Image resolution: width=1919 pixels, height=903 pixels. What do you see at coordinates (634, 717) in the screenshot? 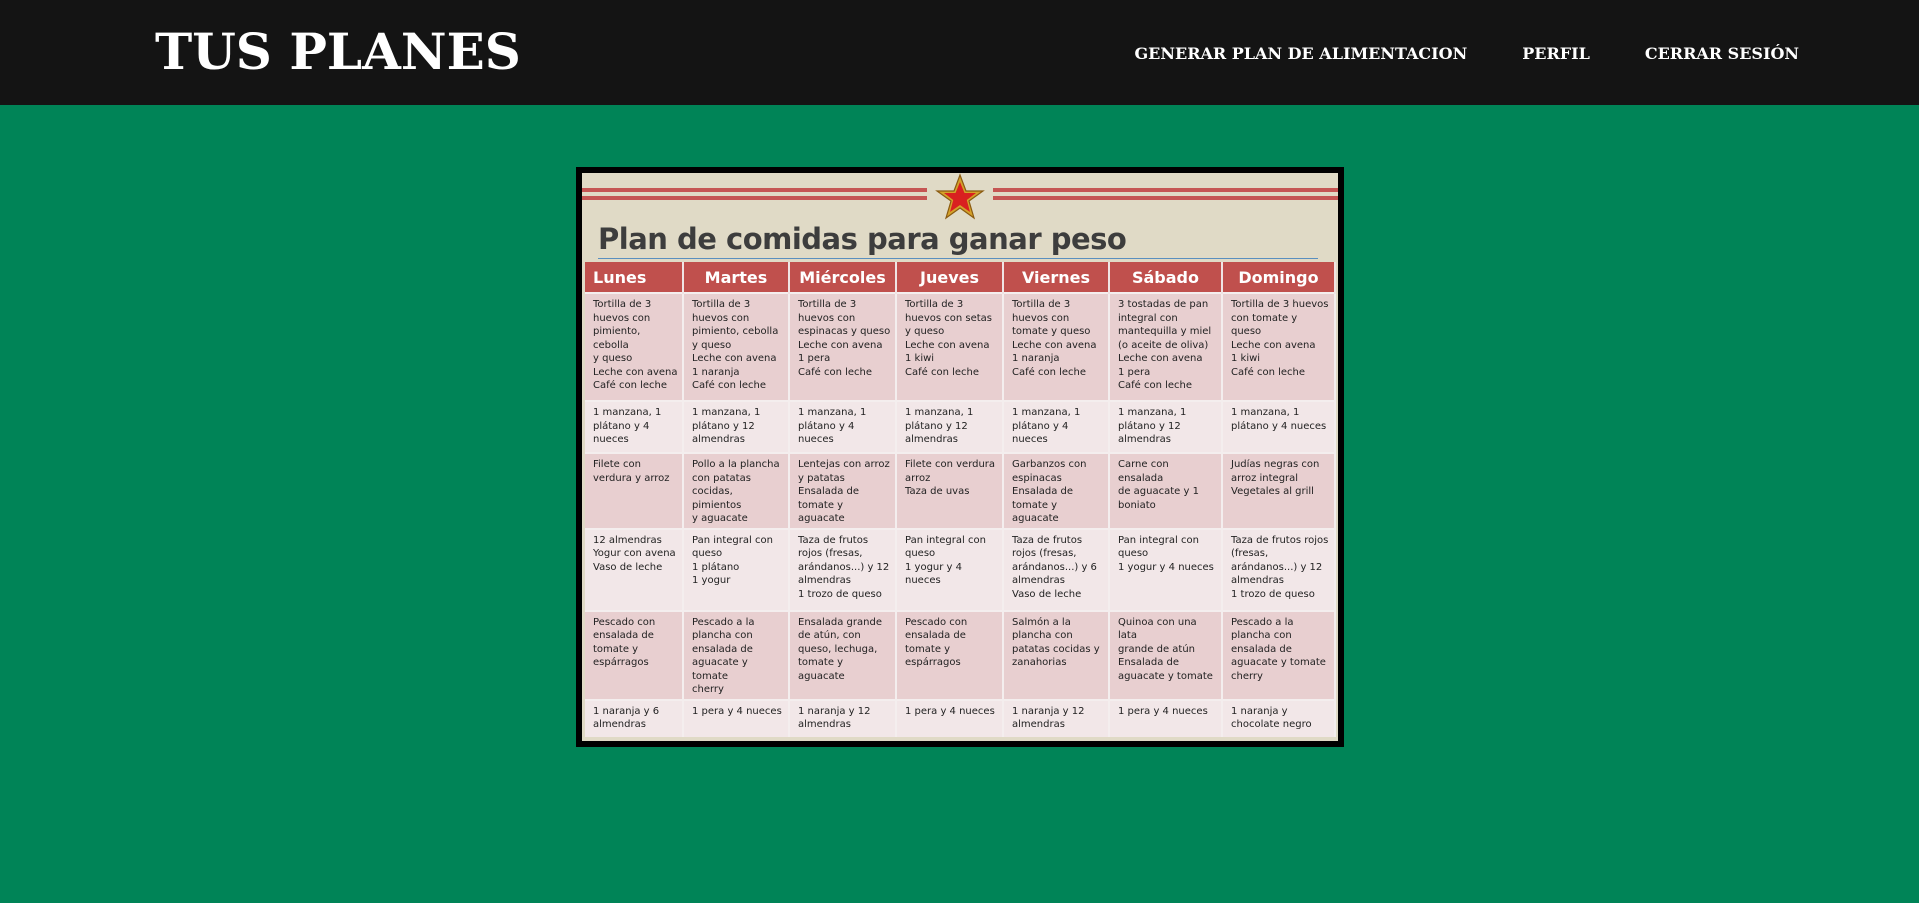
I see `meal-cell: 1 naranja y 6 almendras` at bounding box center [634, 717].